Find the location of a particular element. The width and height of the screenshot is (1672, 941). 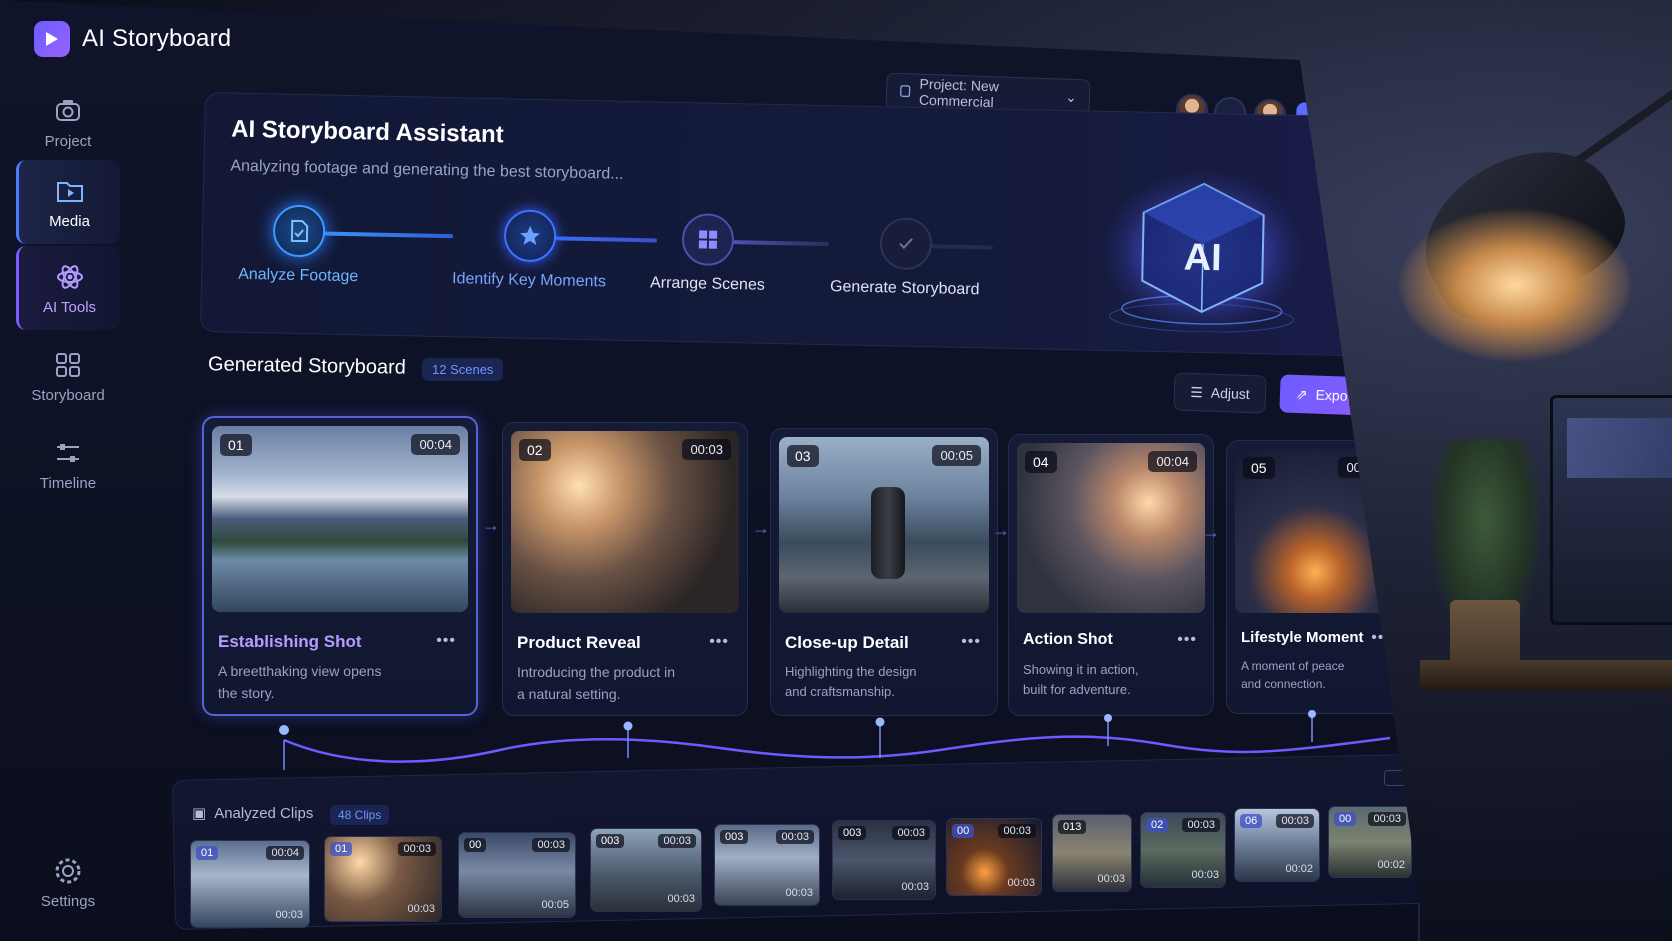

sidebar-item-label: Project is located at coordinates (68, 141).